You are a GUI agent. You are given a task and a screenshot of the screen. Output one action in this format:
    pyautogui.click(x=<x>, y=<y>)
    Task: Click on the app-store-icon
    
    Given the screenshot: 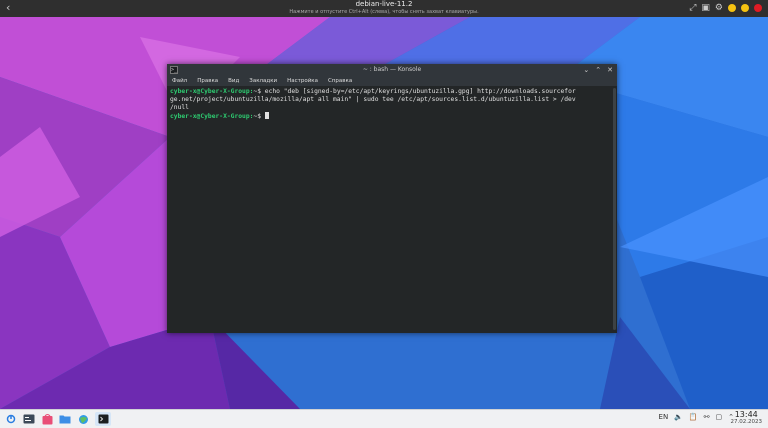 What is the action you would take?
    pyautogui.click(x=47, y=419)
    